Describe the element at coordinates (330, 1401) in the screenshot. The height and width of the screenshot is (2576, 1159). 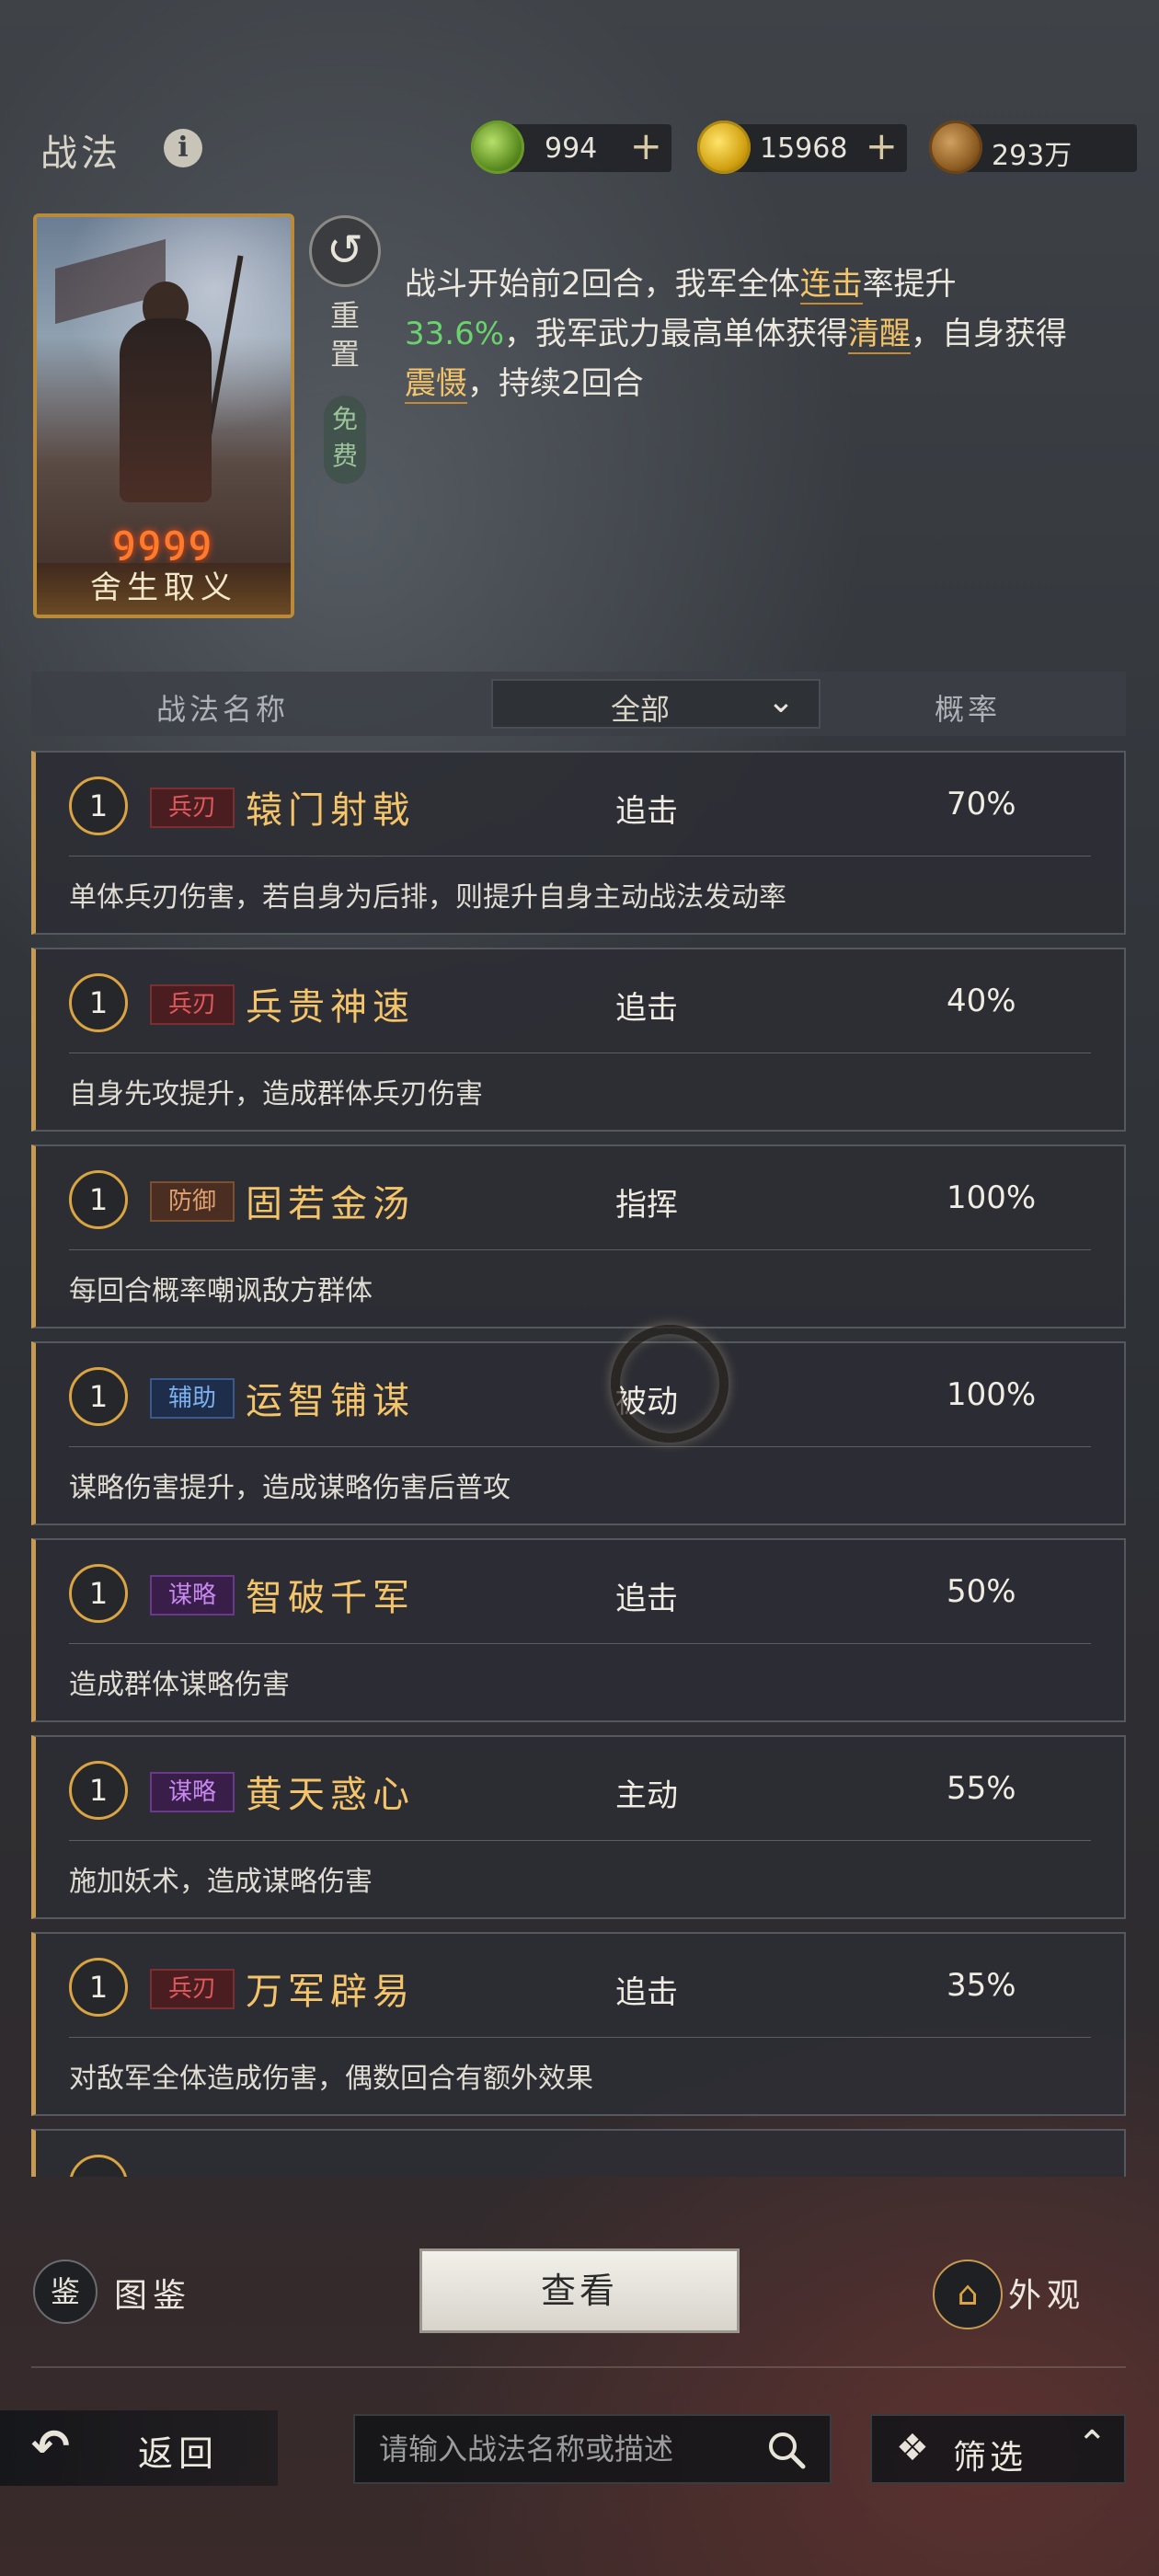
I see `skill-name: 运智铺谋` at that location.